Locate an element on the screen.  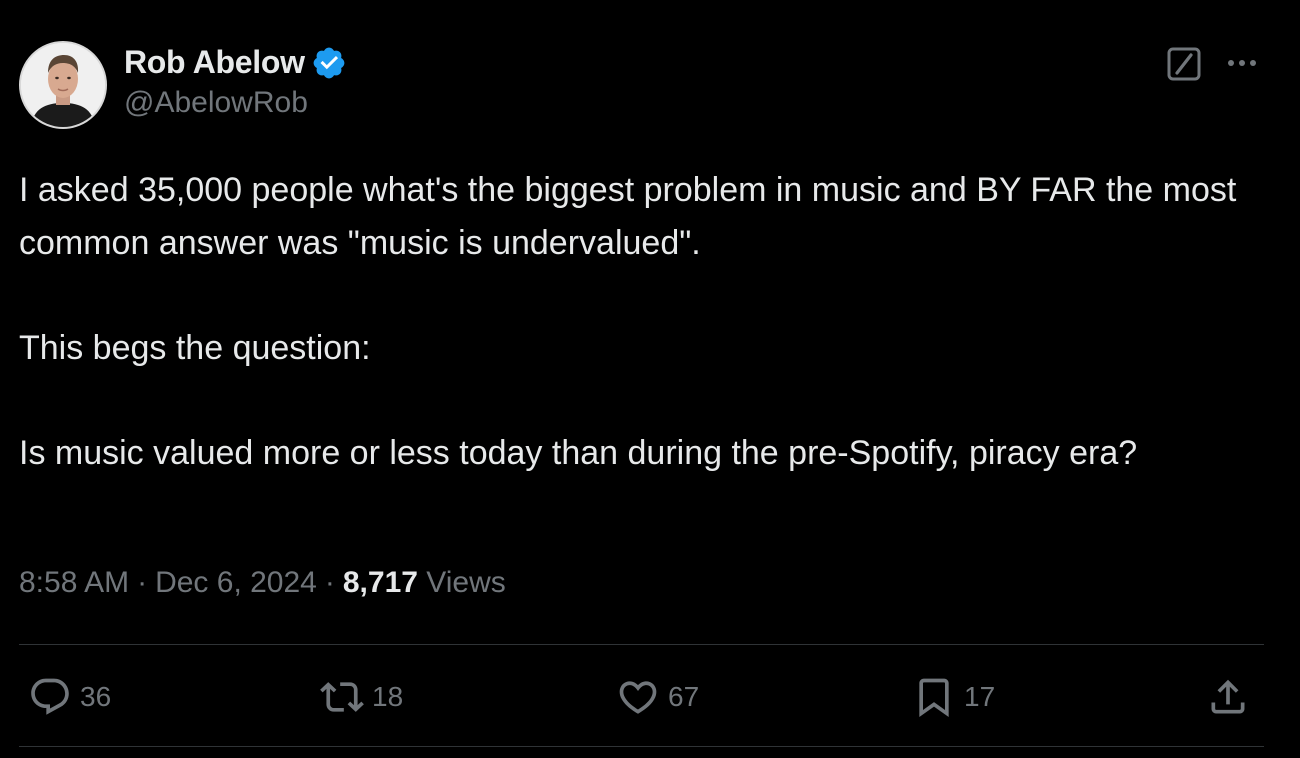
bookmark-button: 17 is located at coordinates (953, 697).